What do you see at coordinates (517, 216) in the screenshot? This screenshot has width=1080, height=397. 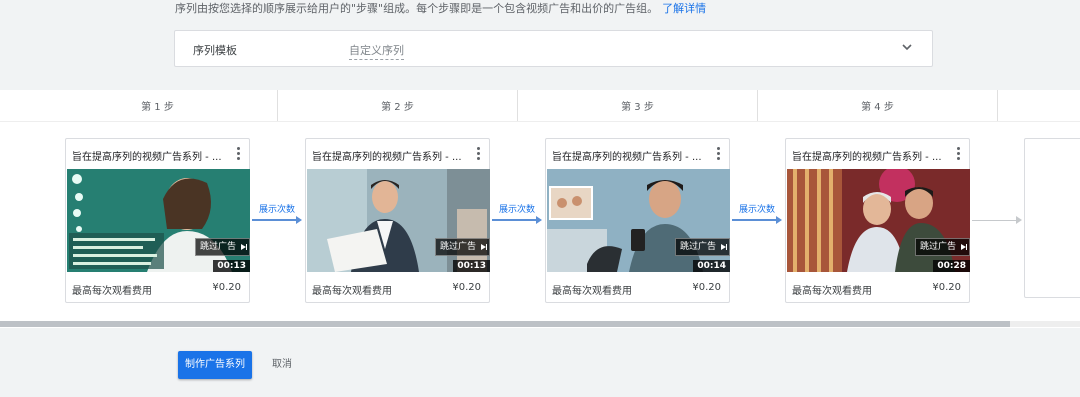 I see `connector-2-3: 展示次数` at bounding box center [517, 216].